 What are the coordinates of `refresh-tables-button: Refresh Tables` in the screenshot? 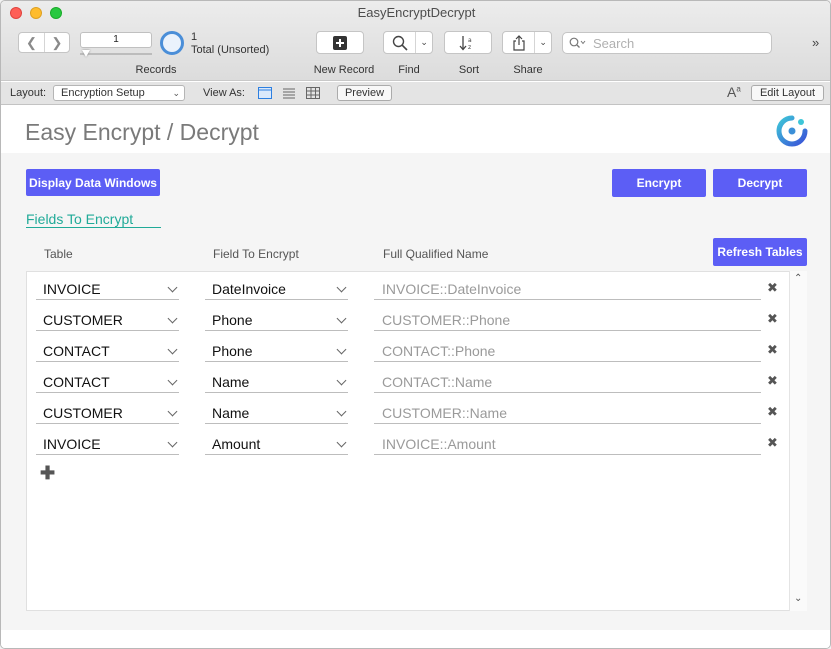 It's located at (760, 252).